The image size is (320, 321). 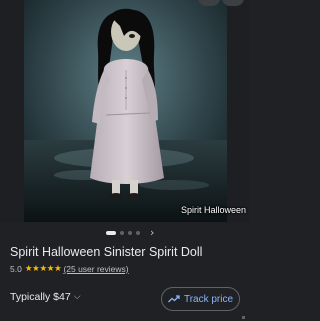 I want to click on reviews-link: (25 user reviews), so click(x=95, y=269).